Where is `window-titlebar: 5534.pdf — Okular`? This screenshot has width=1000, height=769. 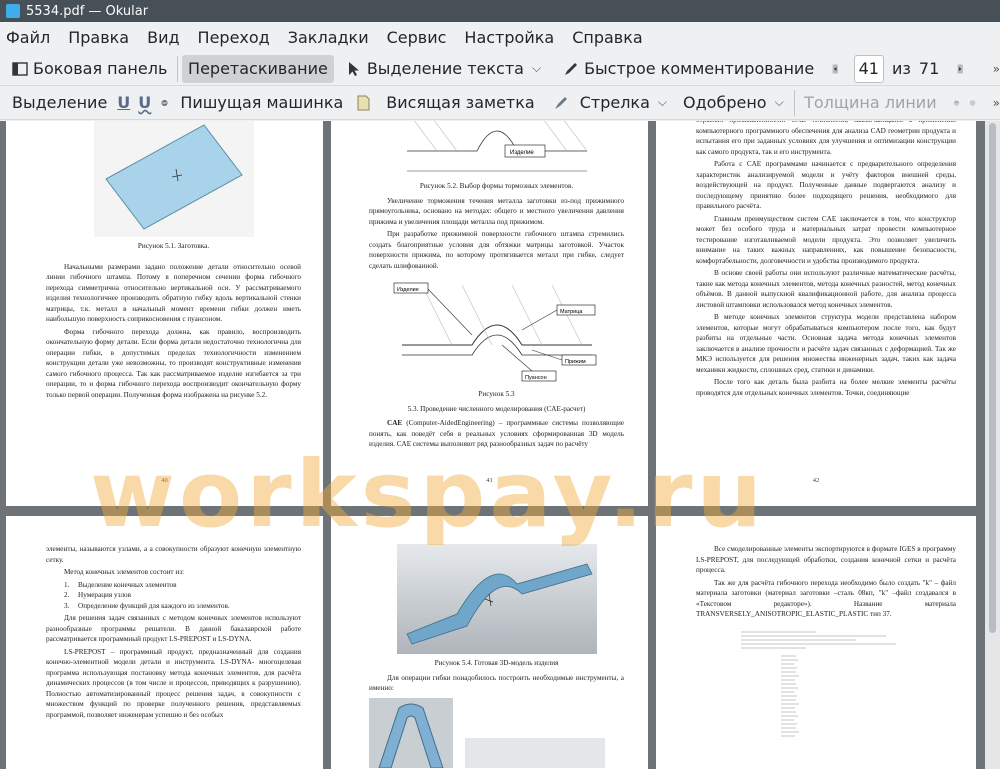
window-titlebar: 5534.pdf — Okular is located at coordinates (500, 11).